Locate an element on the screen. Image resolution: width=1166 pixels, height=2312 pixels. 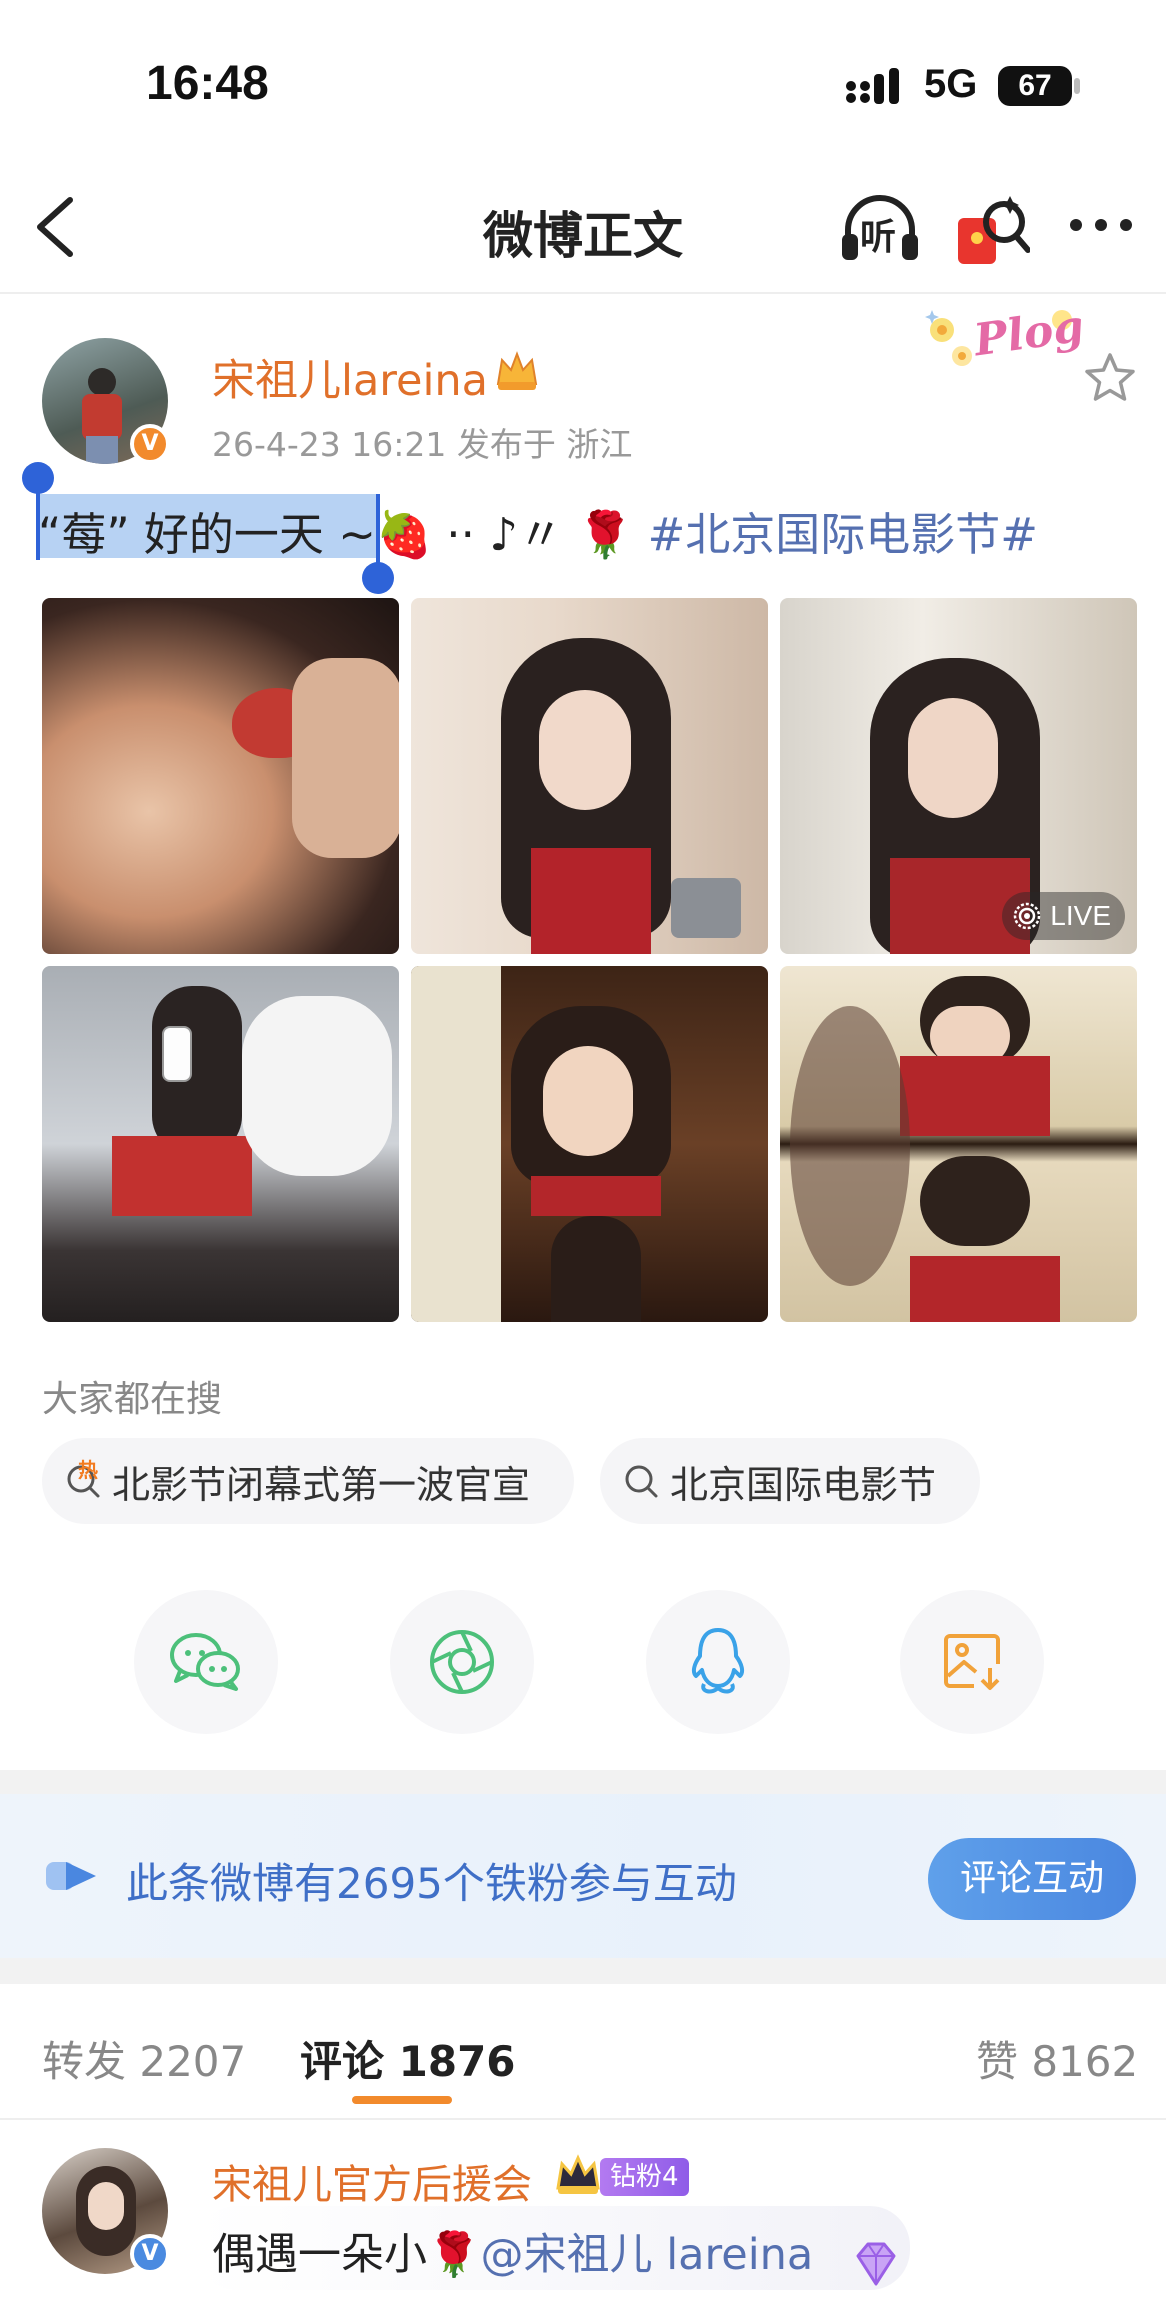
search-chip-1: 热 北影节闭幕式第一波官宣 is located at coordinates (308, 1481).